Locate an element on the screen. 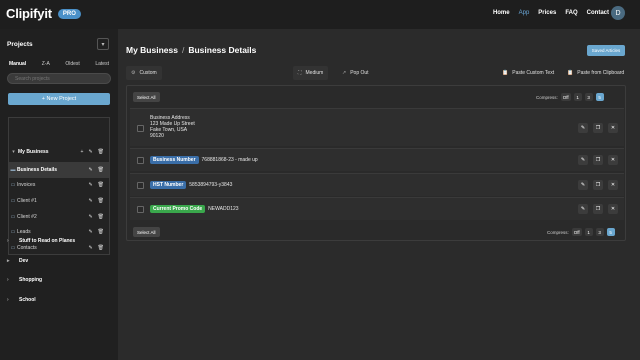 The image size is (640, 360). project-label: Stuff to Read on Planes is located at coordinates (47, 241).